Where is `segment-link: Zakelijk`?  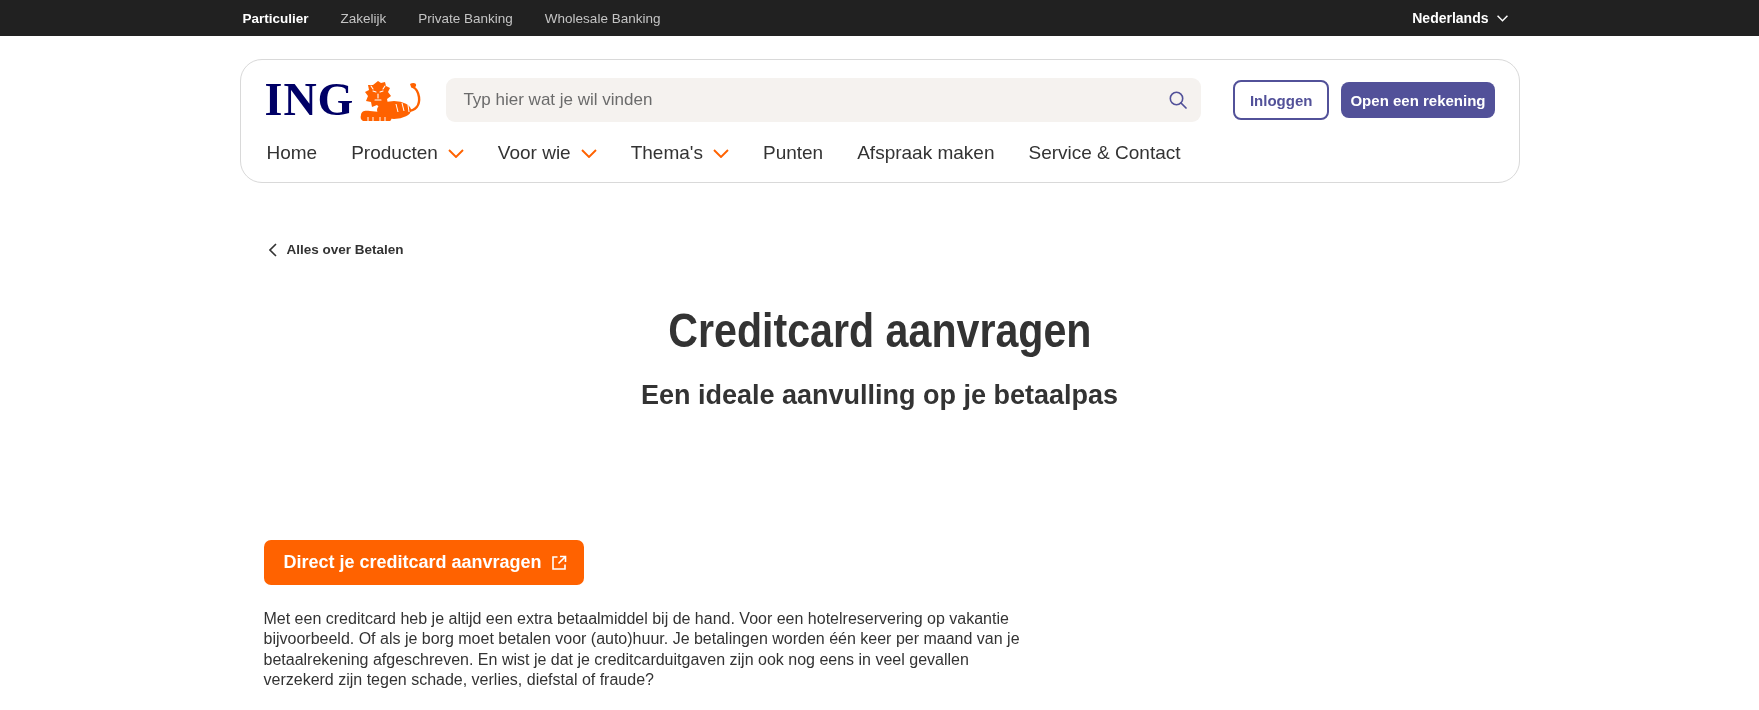
segment-link: Zakelijk is located at coordinates (363, 18).